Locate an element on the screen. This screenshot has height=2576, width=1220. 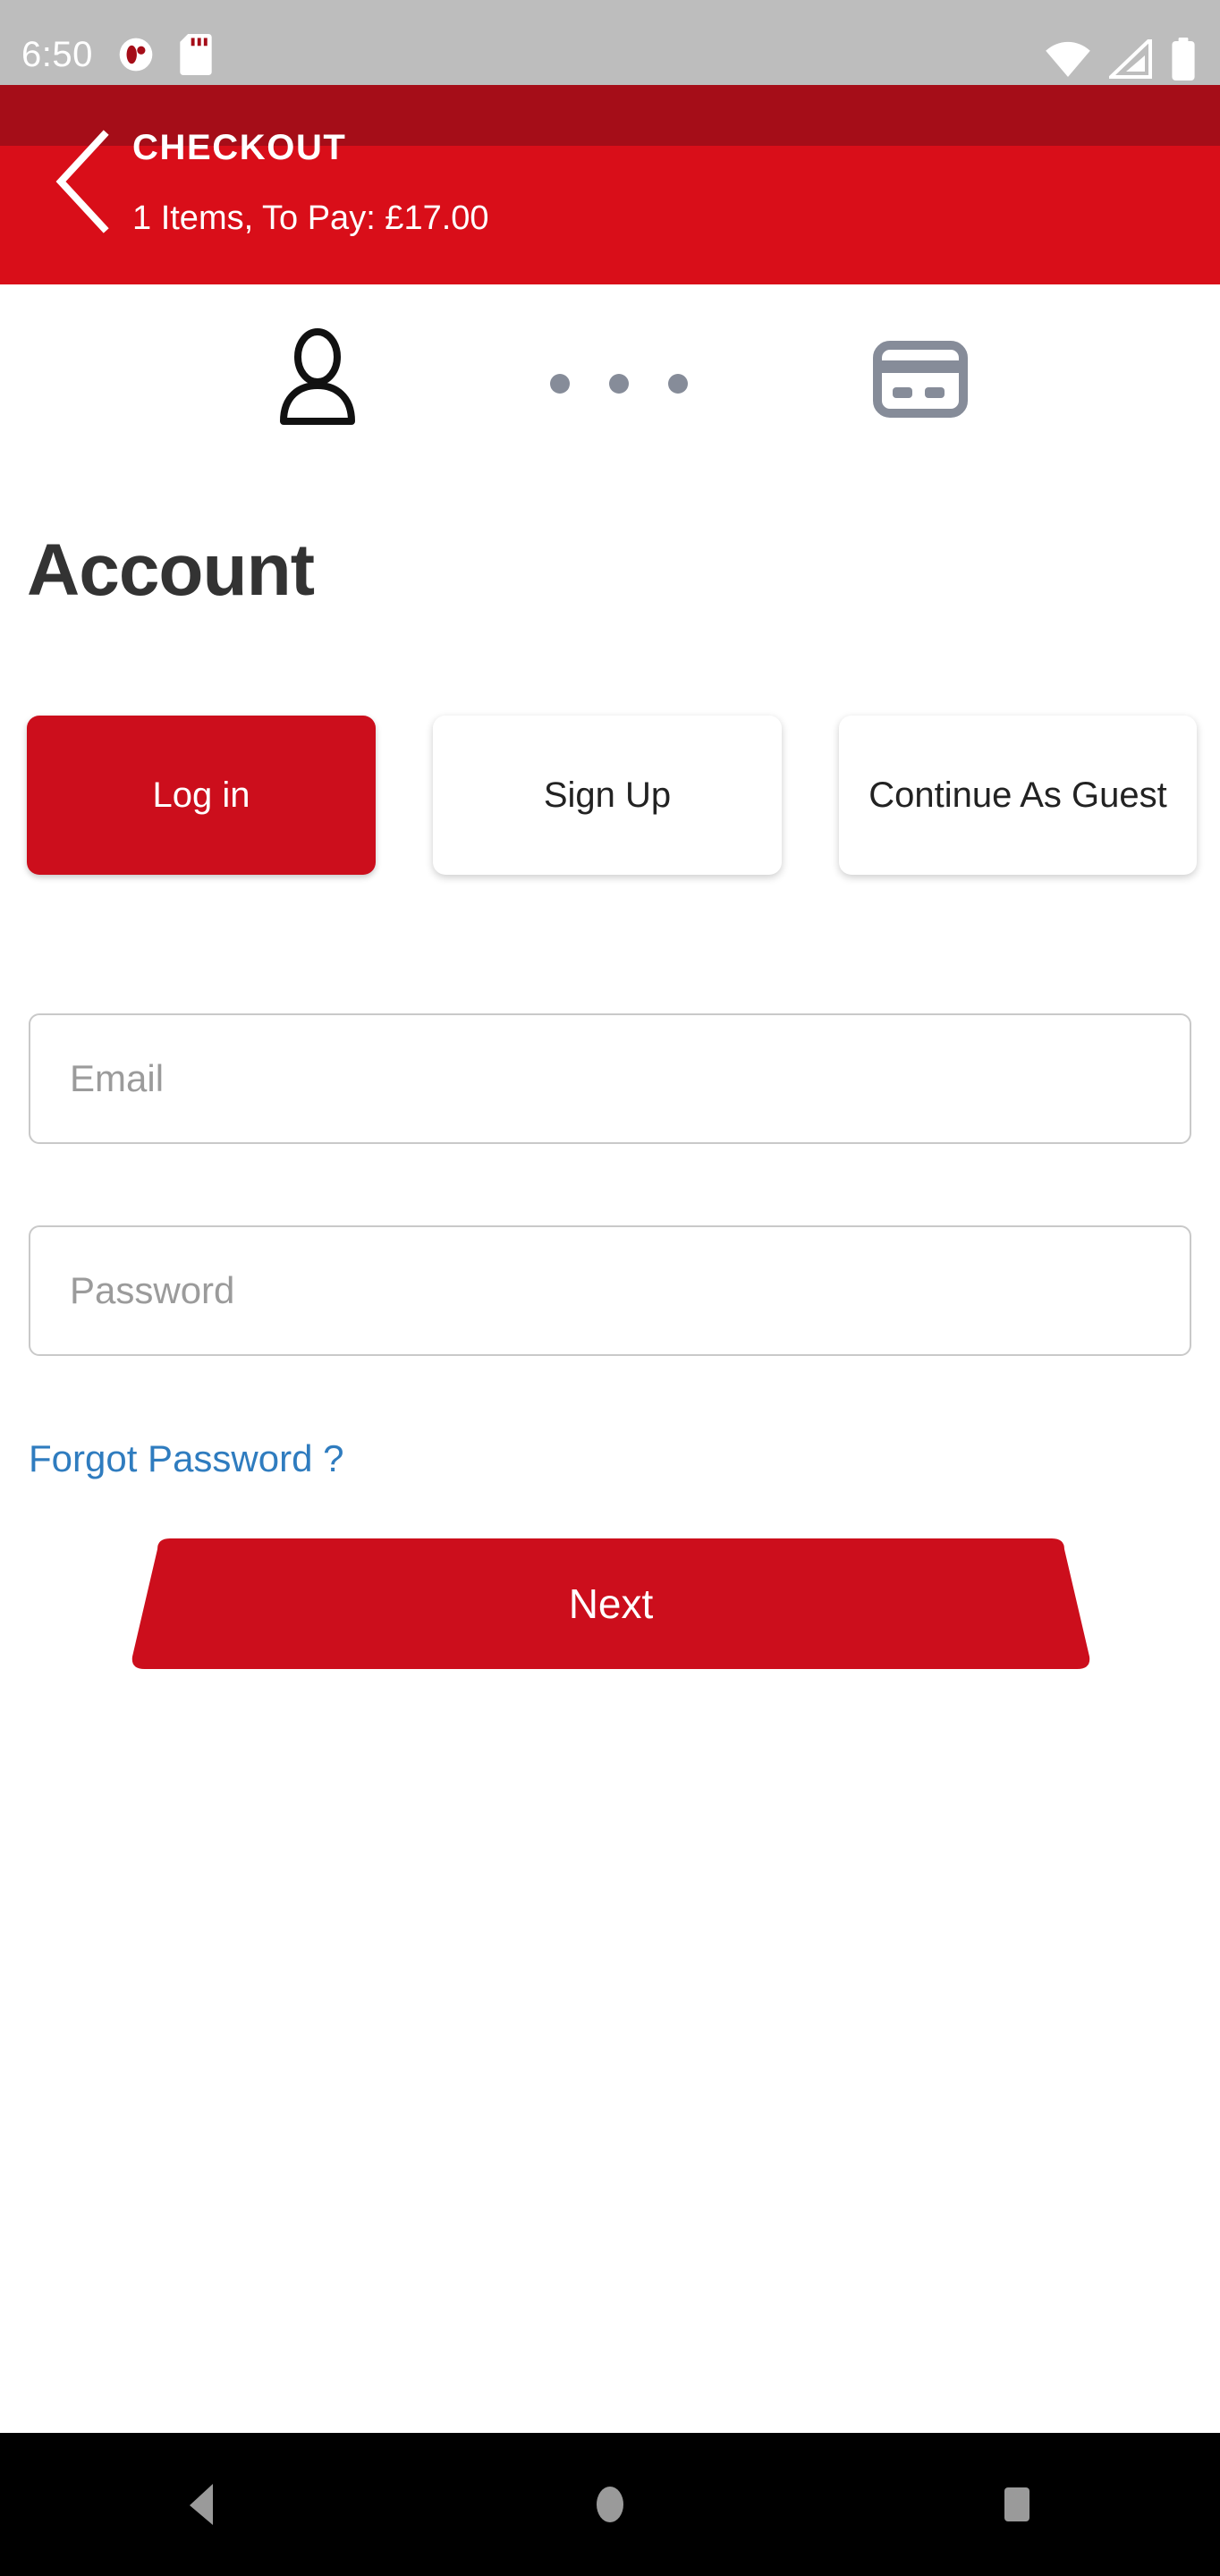
recents-nav-button is located at coordinates (1017, 2504).